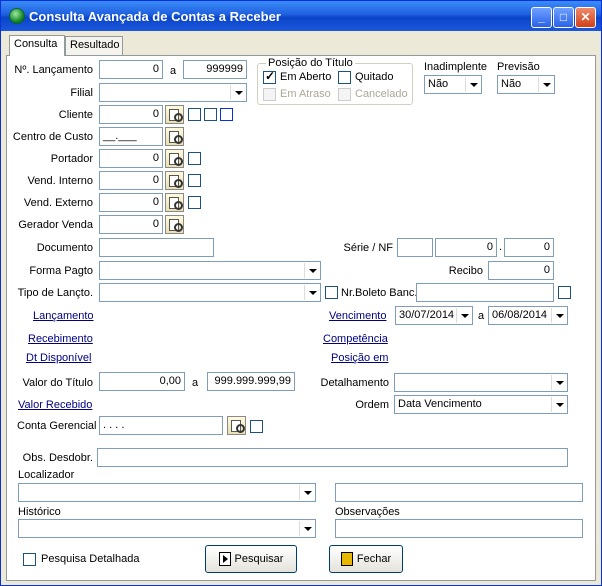 The image size is (602, 586). I want to click on posicao-em-link: Posição em, so click(359, 358).